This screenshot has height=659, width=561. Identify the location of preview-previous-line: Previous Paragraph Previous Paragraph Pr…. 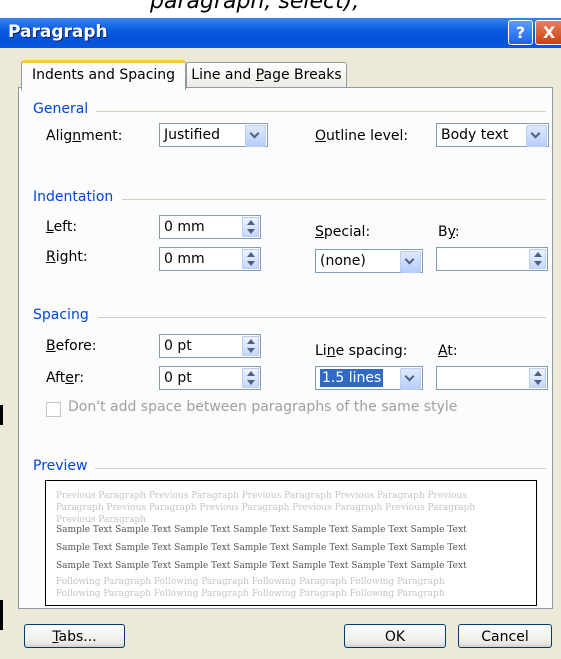
(261, 496).